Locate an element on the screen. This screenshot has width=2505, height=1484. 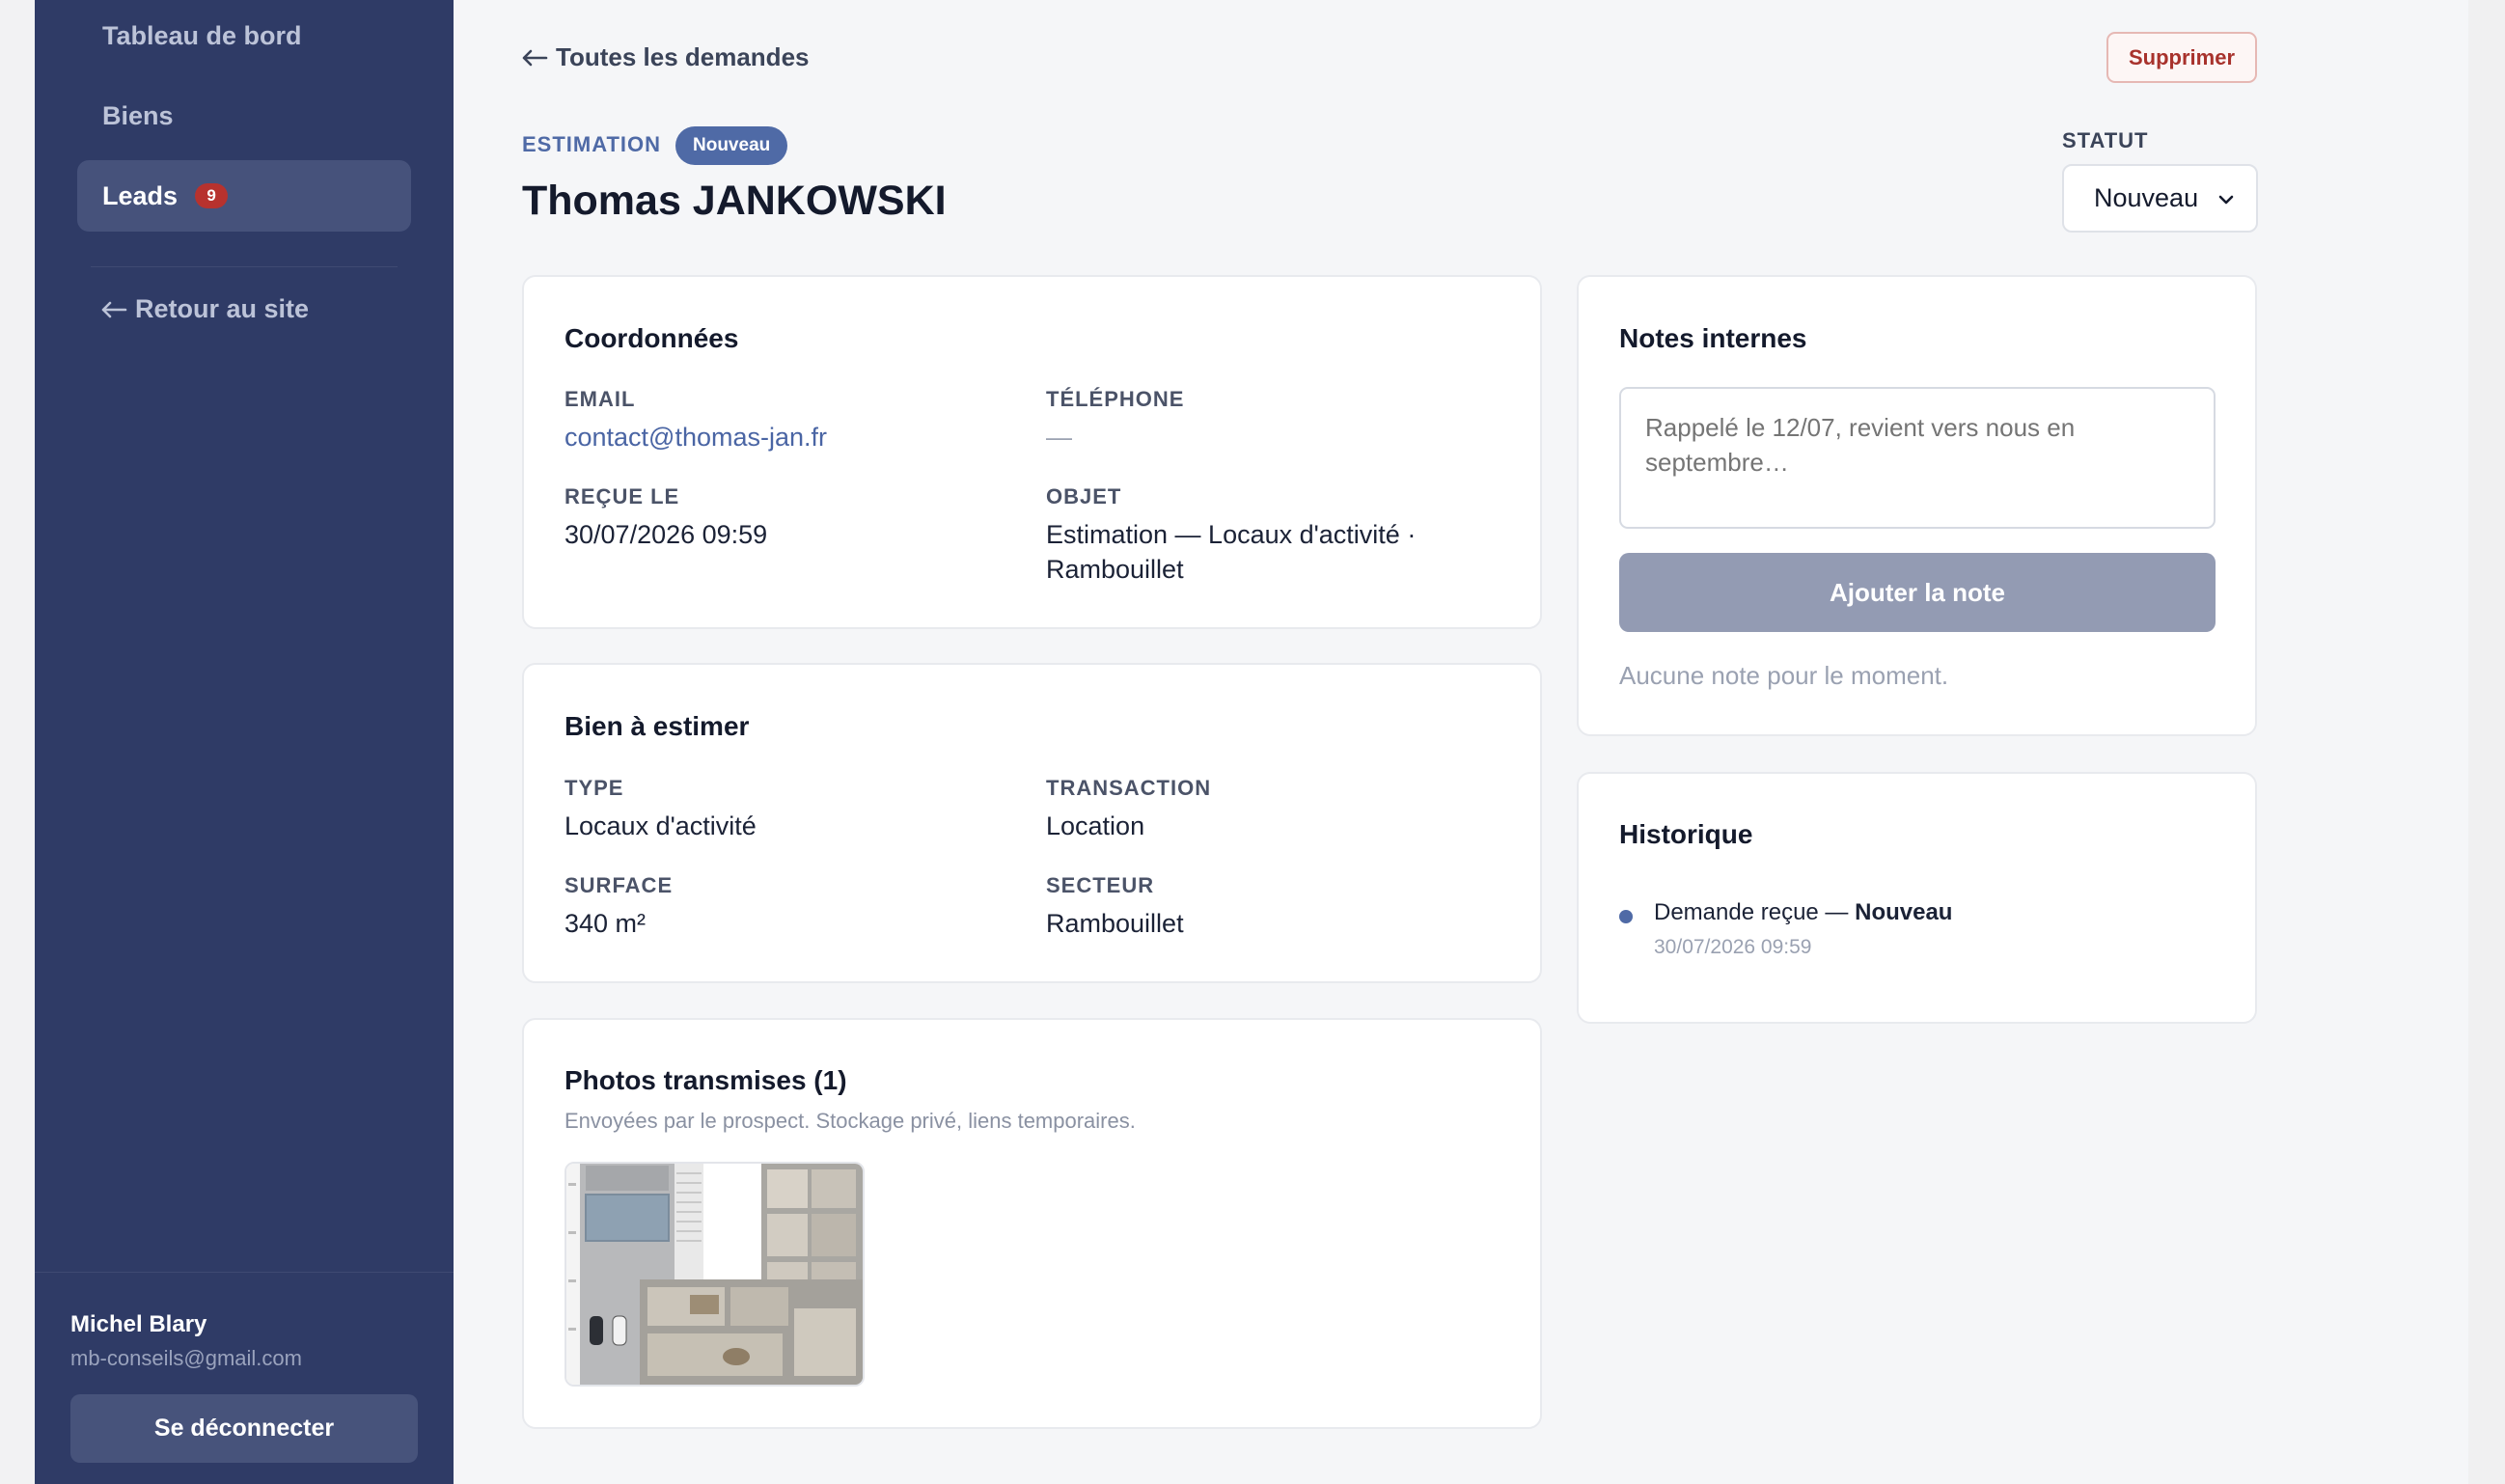
timeline-dot-icon is located at coordinates (1626, 916).